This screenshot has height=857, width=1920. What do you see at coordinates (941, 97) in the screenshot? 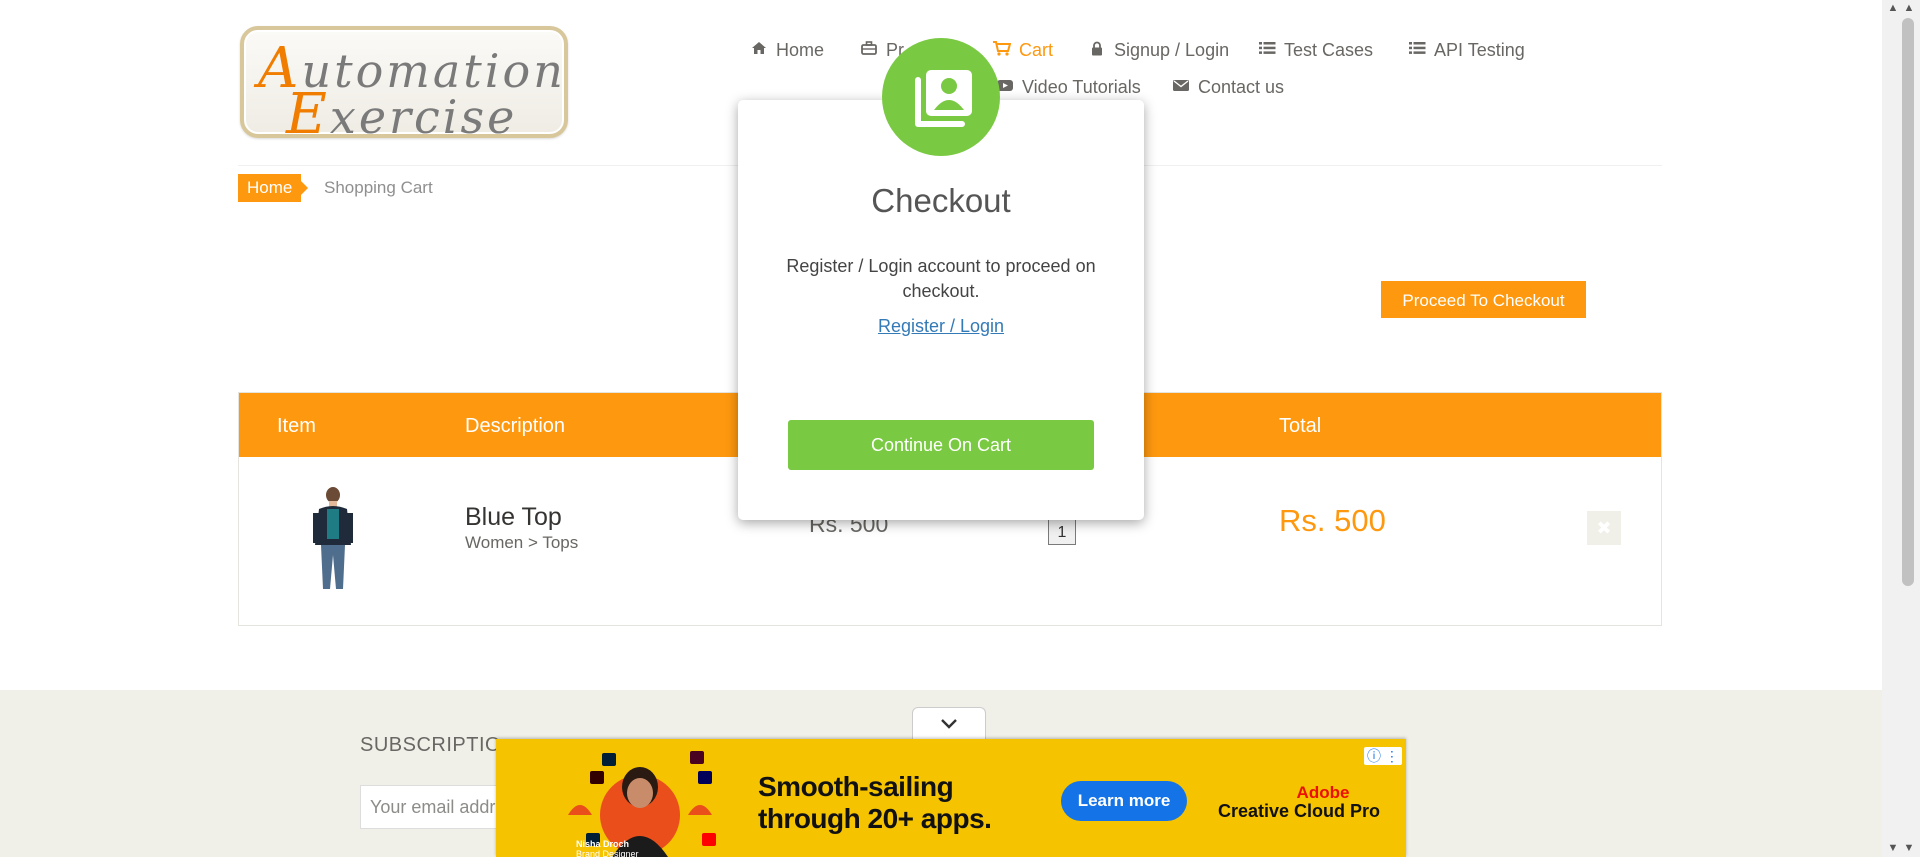
I see `contact-book-icon` at bounding box center [941, 97].